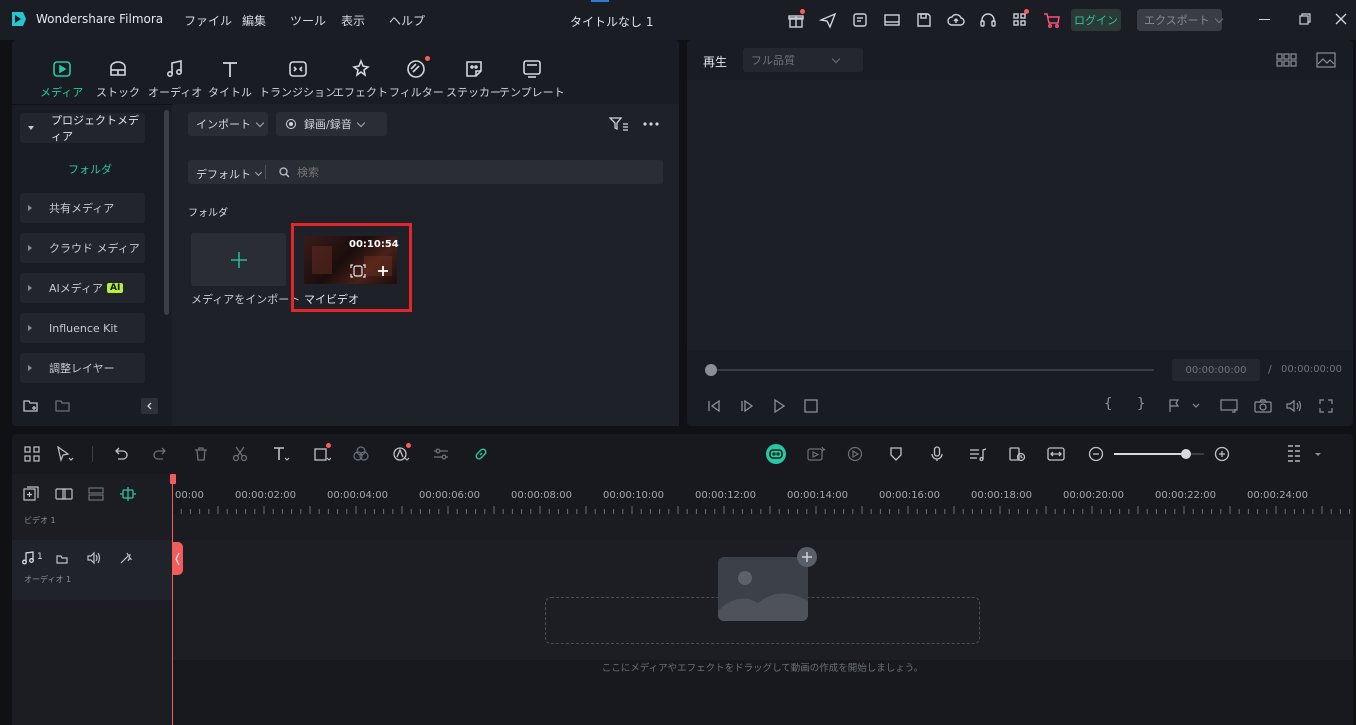 This screenshot has height=725, width=1356. What do you see at coordinates (892, 20) in the screenshot?
I see `layout-icon` at bounding box center [892, 20].